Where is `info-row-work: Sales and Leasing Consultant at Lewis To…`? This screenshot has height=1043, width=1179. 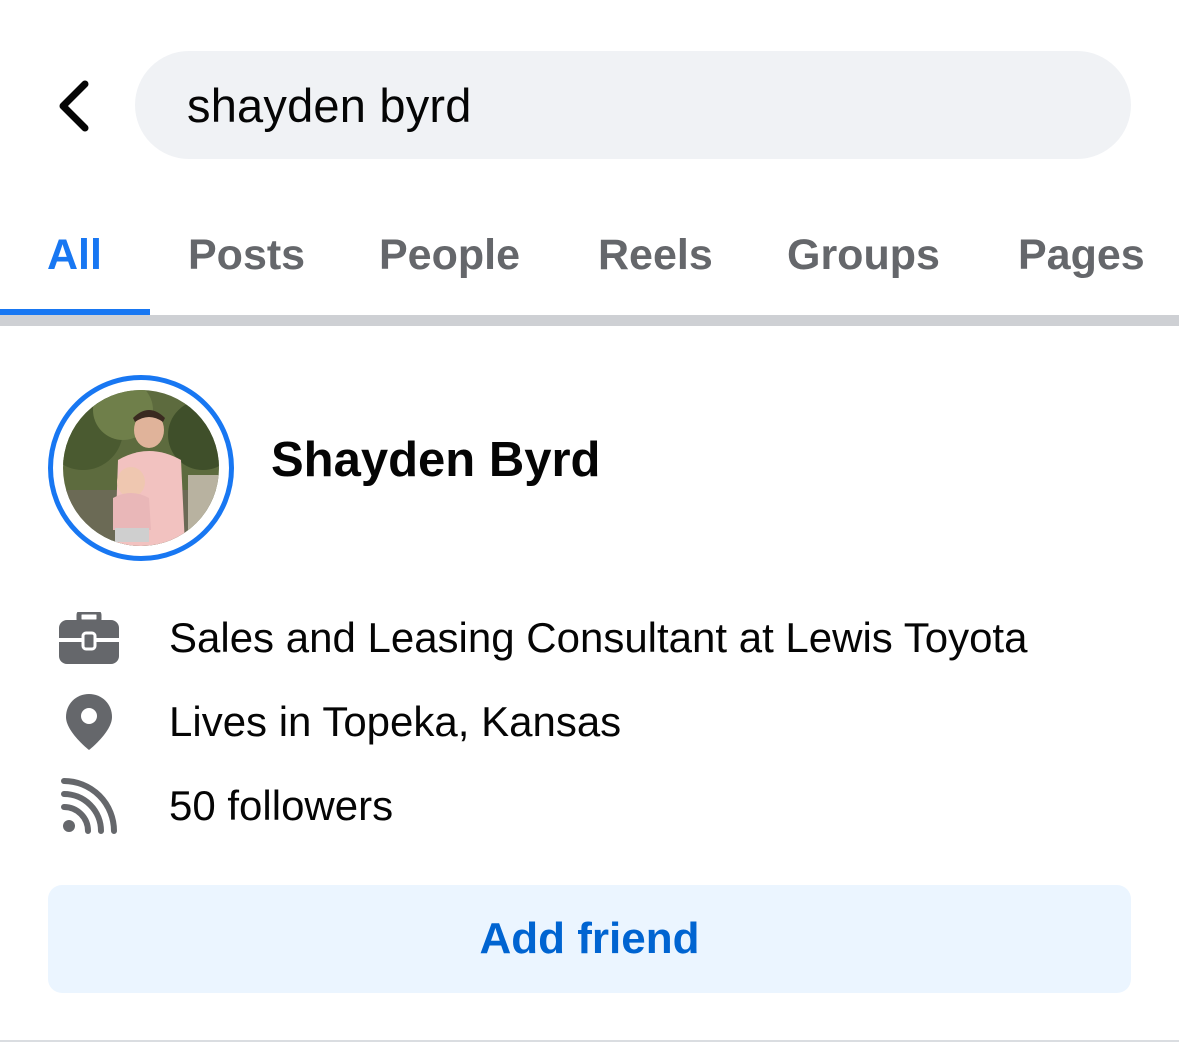 info-row-work: Sales and Leasing Consultant at Lewis To… is located at coordinates (589, 637).